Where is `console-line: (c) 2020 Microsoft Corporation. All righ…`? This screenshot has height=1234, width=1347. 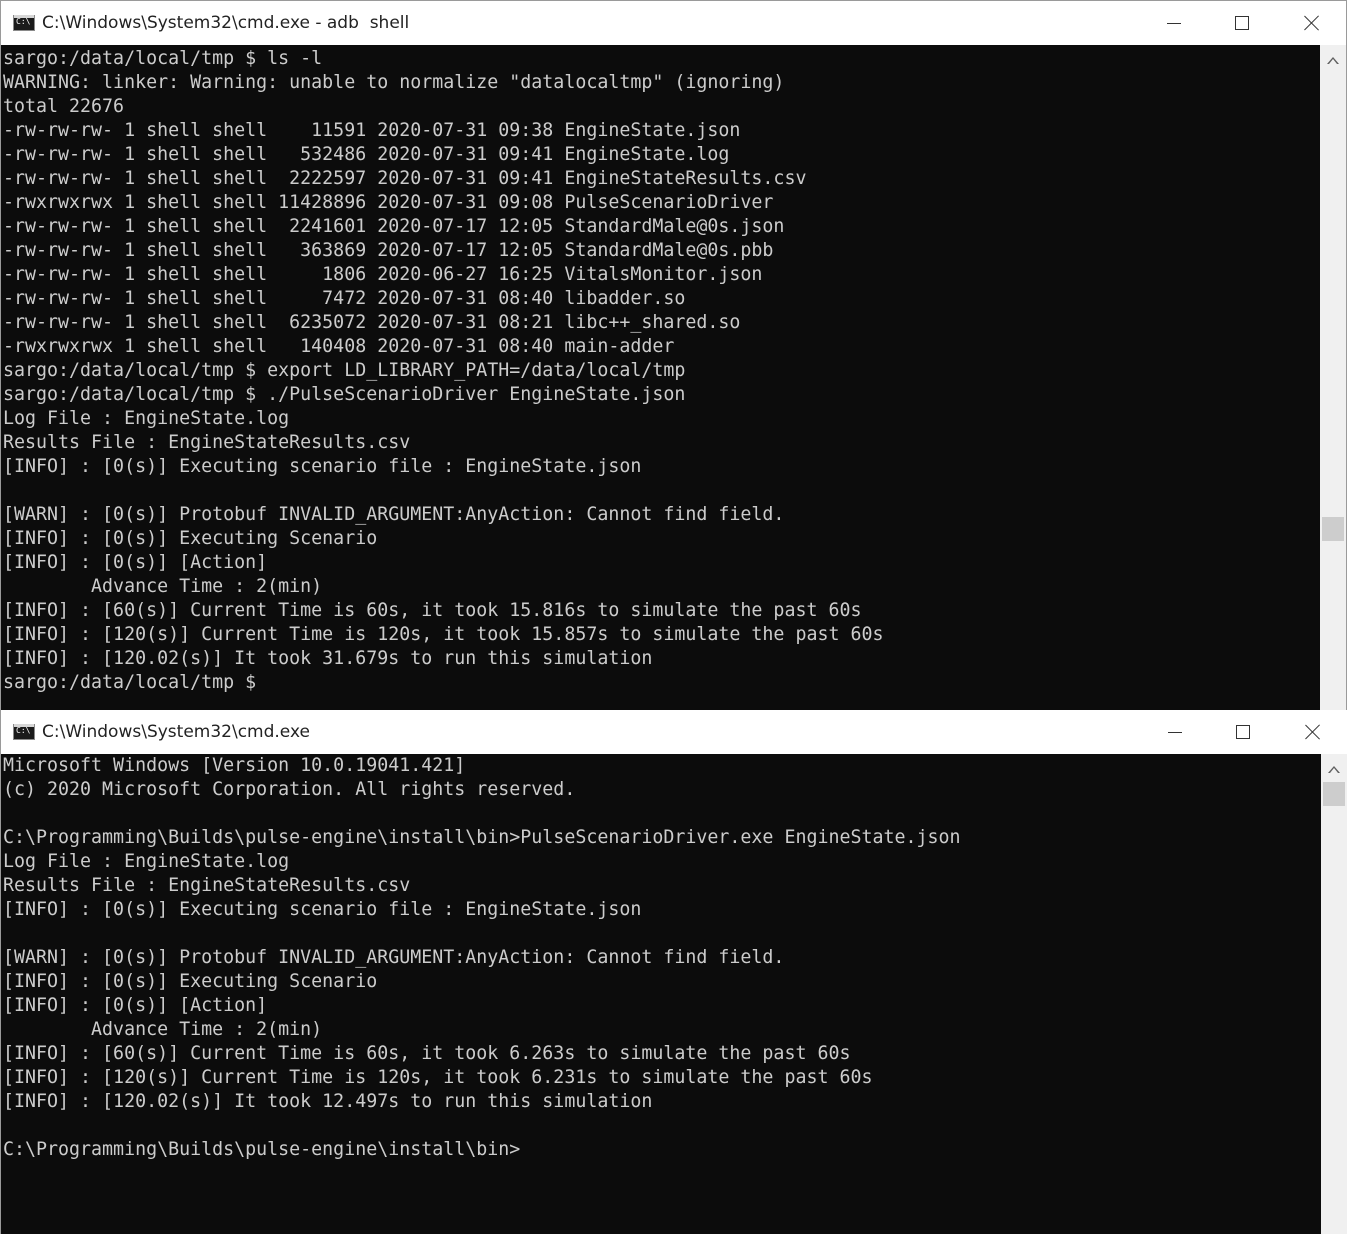
console-line: (c) 2020 Microsoft Corporation. All righ… is located at coordinates (289, 789).